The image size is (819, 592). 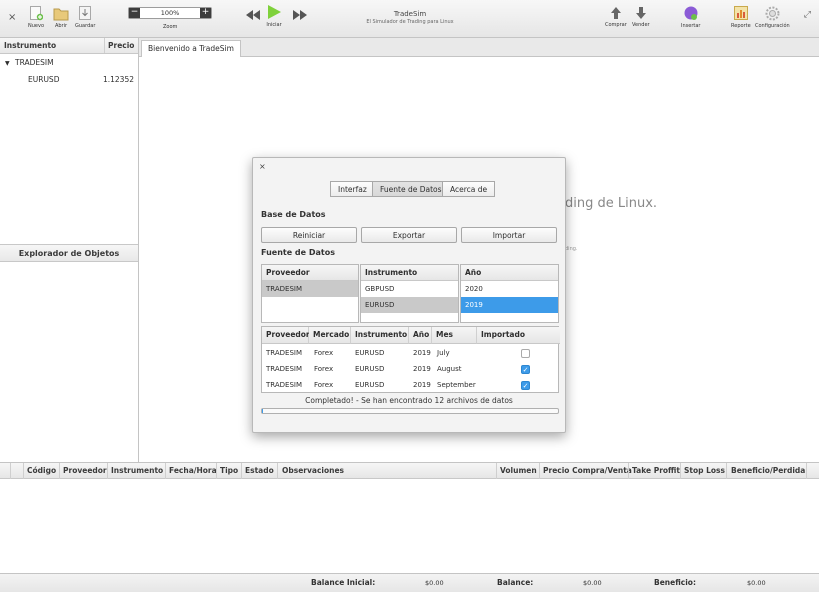 I want to click on initial-balance-label: Balance Inicial:, so click(x=343, y=582).